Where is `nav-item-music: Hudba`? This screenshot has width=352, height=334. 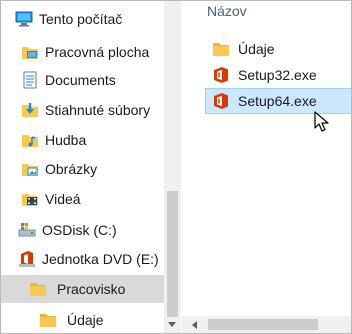 nav-item-music: Hudba is located at coordinates (82, 140).